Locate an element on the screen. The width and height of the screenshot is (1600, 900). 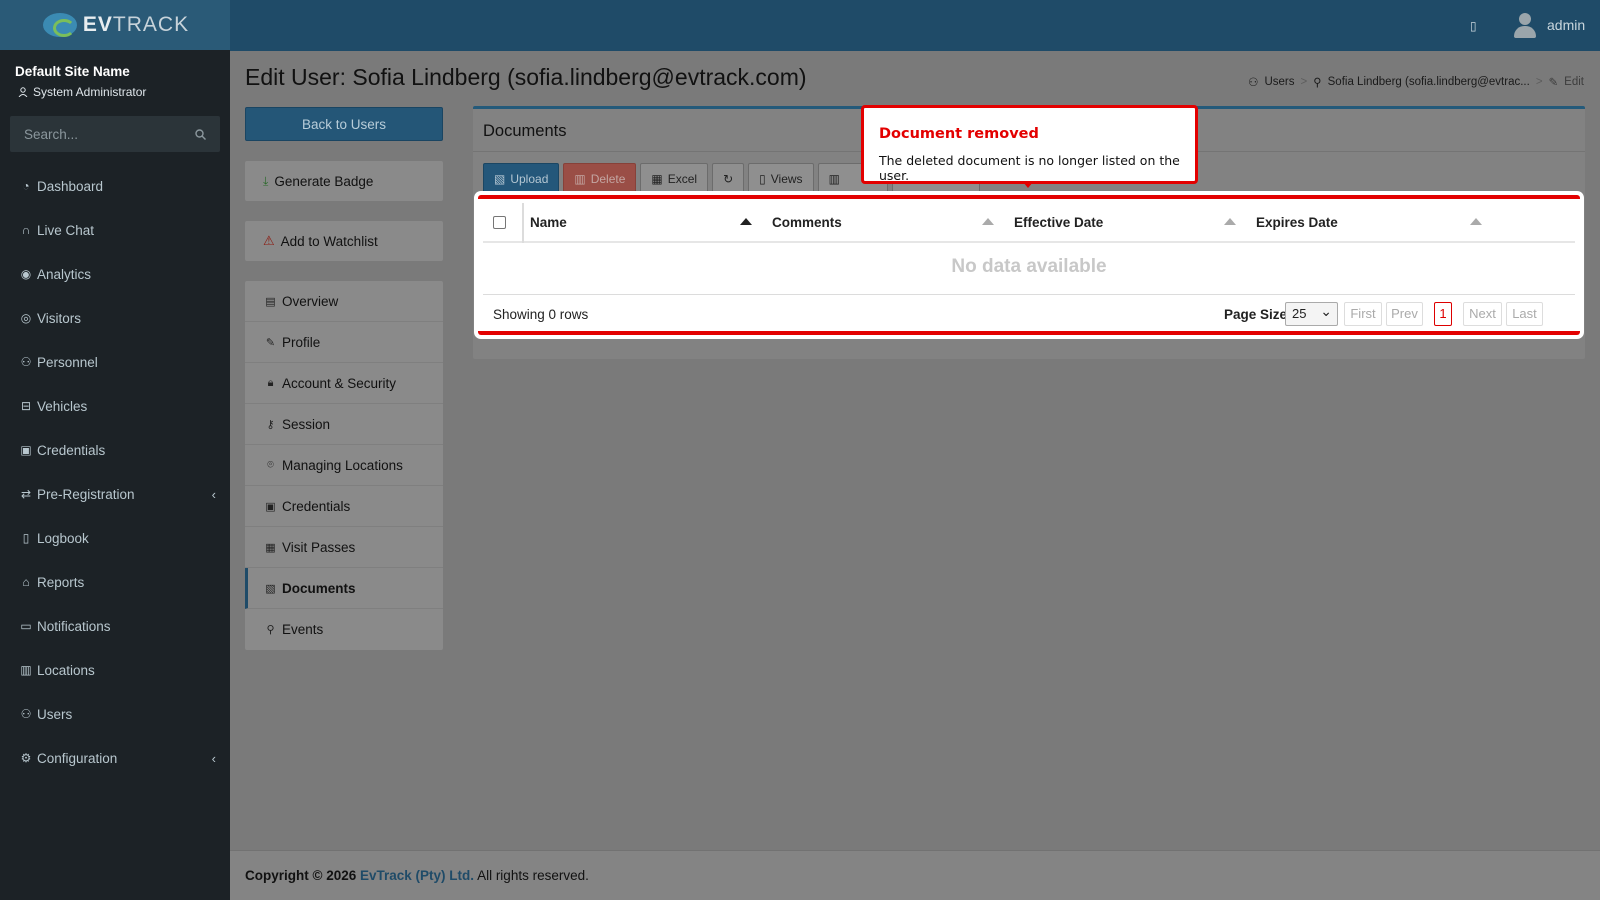
column-name: Name is located at coordinates (548, 222).